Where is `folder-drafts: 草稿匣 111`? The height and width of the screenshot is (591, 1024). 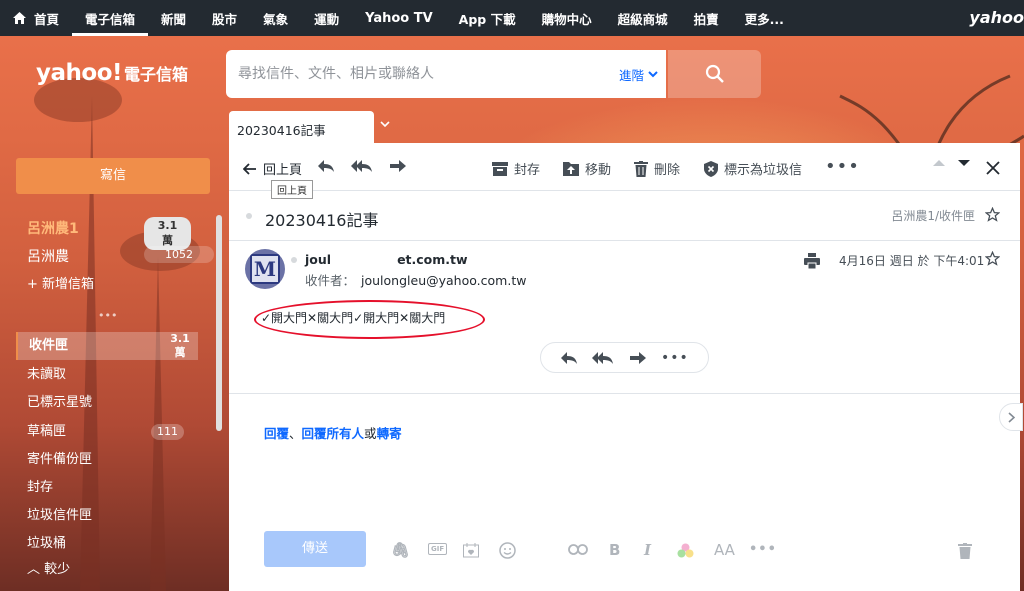 folder-drafts: 草稿匣 111 is located at coordinates (107, 432).